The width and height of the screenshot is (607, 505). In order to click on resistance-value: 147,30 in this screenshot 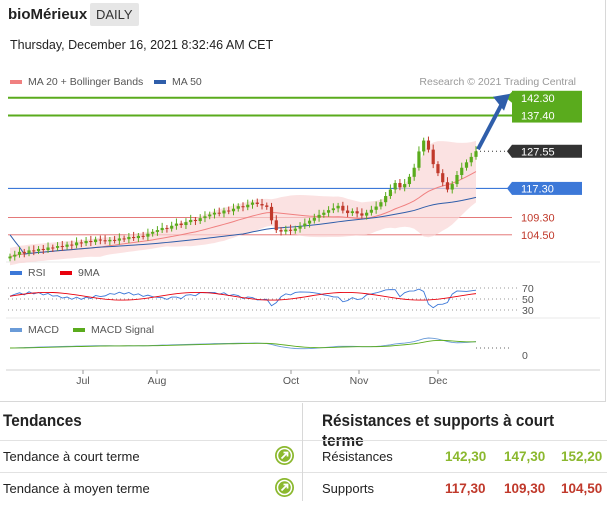, I will do `click(525, 456)`.